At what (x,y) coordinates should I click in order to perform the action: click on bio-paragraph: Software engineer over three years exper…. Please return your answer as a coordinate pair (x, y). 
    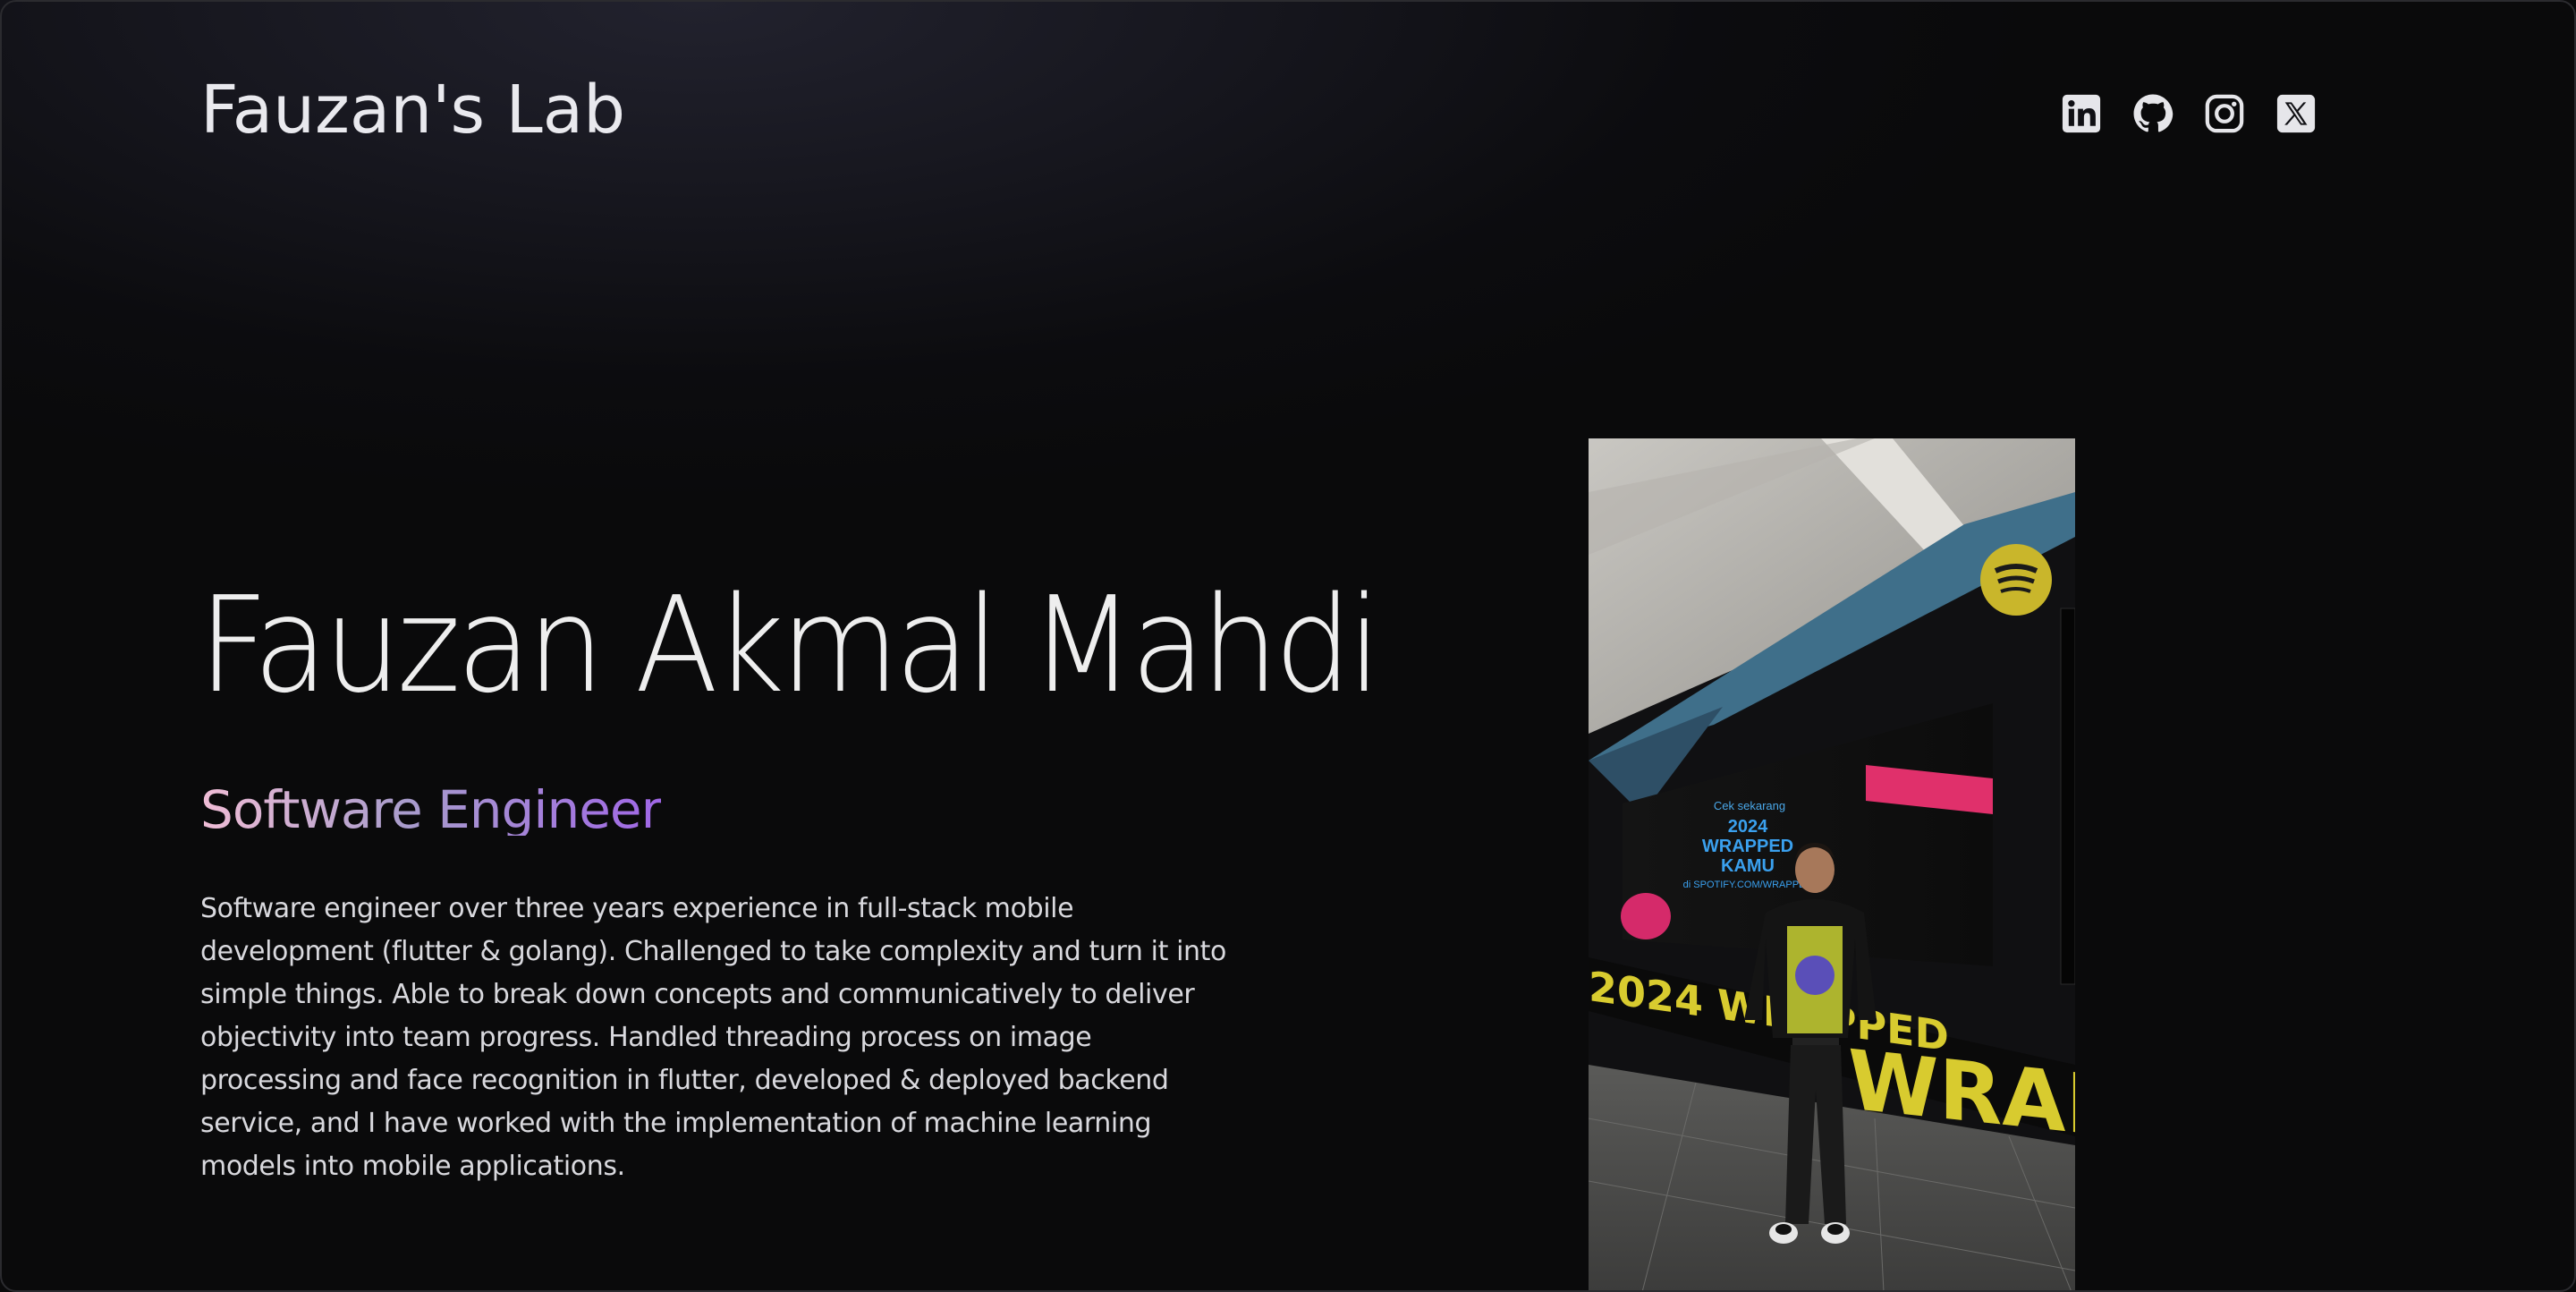
    Looking at the image, I should click on (713, 1037).